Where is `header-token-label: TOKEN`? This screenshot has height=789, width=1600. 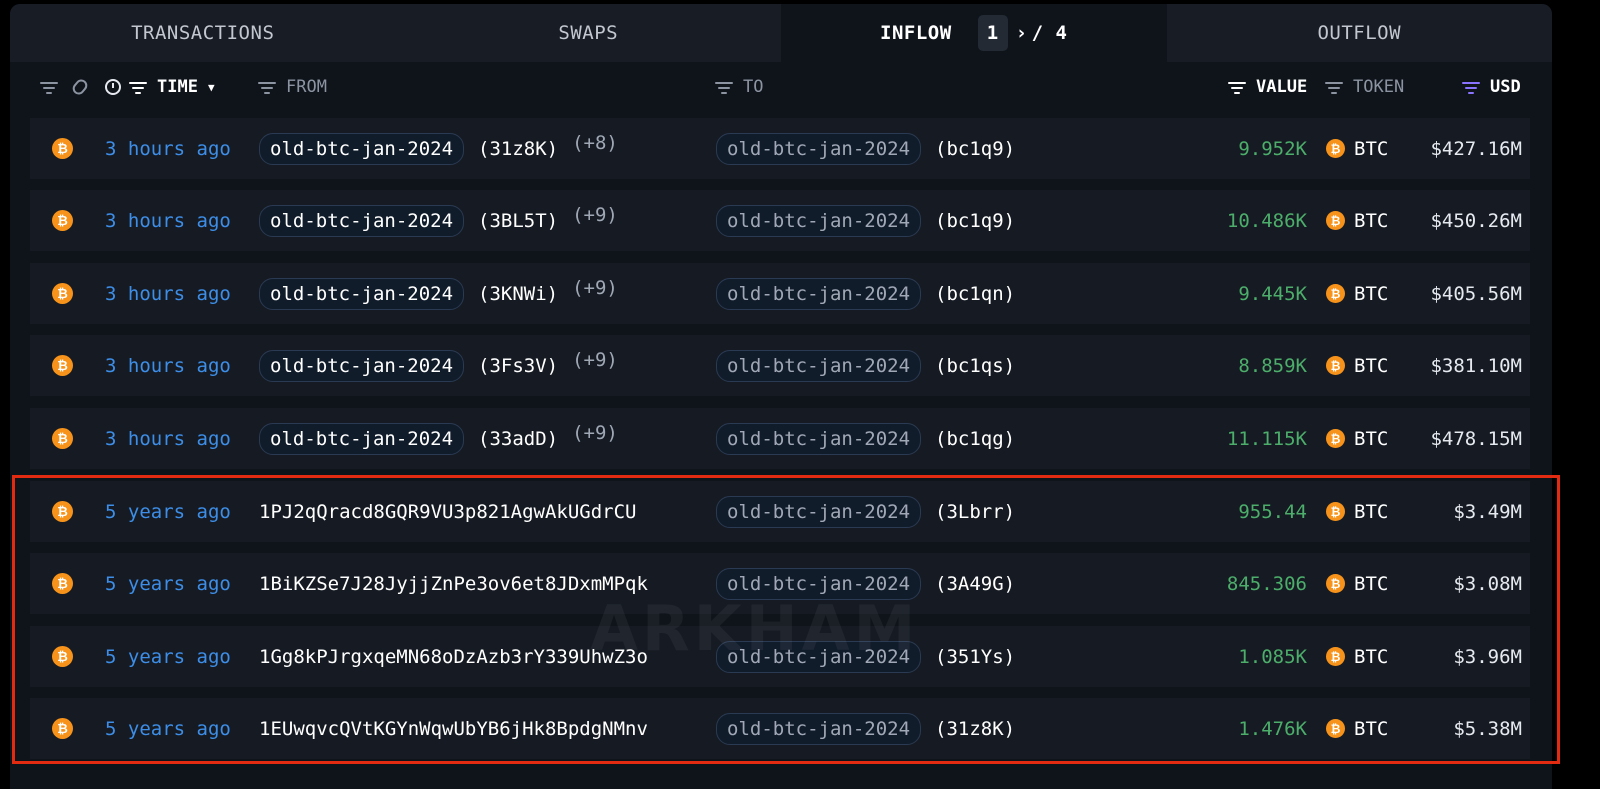
header-token-label: TOKEN is located at coordinates (1379, 87).